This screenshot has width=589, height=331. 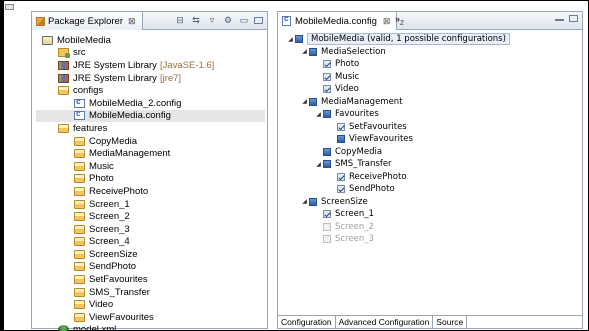 What do you see at coordinates (450, 322) in the screenshot?
I see `tab-source: Source` at bounding box center [450, 322].